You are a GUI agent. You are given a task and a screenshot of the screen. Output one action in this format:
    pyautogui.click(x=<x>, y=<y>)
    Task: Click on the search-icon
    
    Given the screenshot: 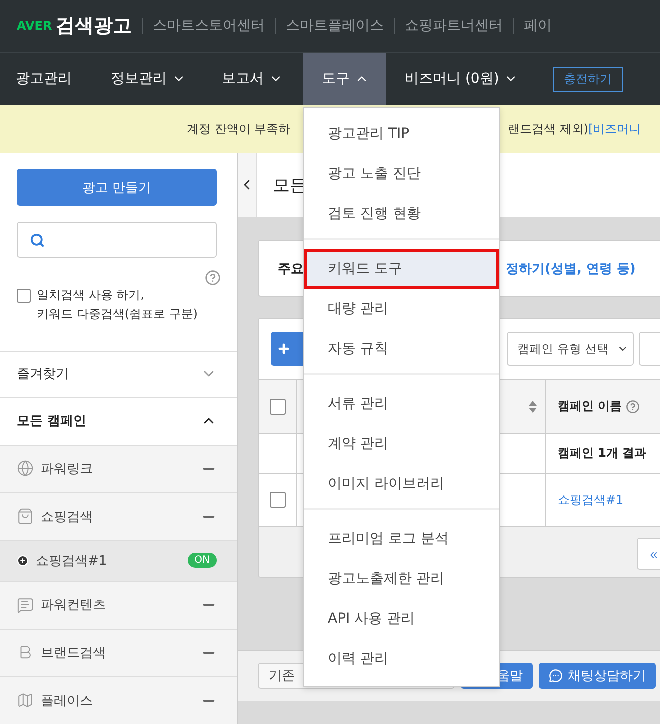 What is the action you would take?
    pyautogui.click(x=37, y=240)
    